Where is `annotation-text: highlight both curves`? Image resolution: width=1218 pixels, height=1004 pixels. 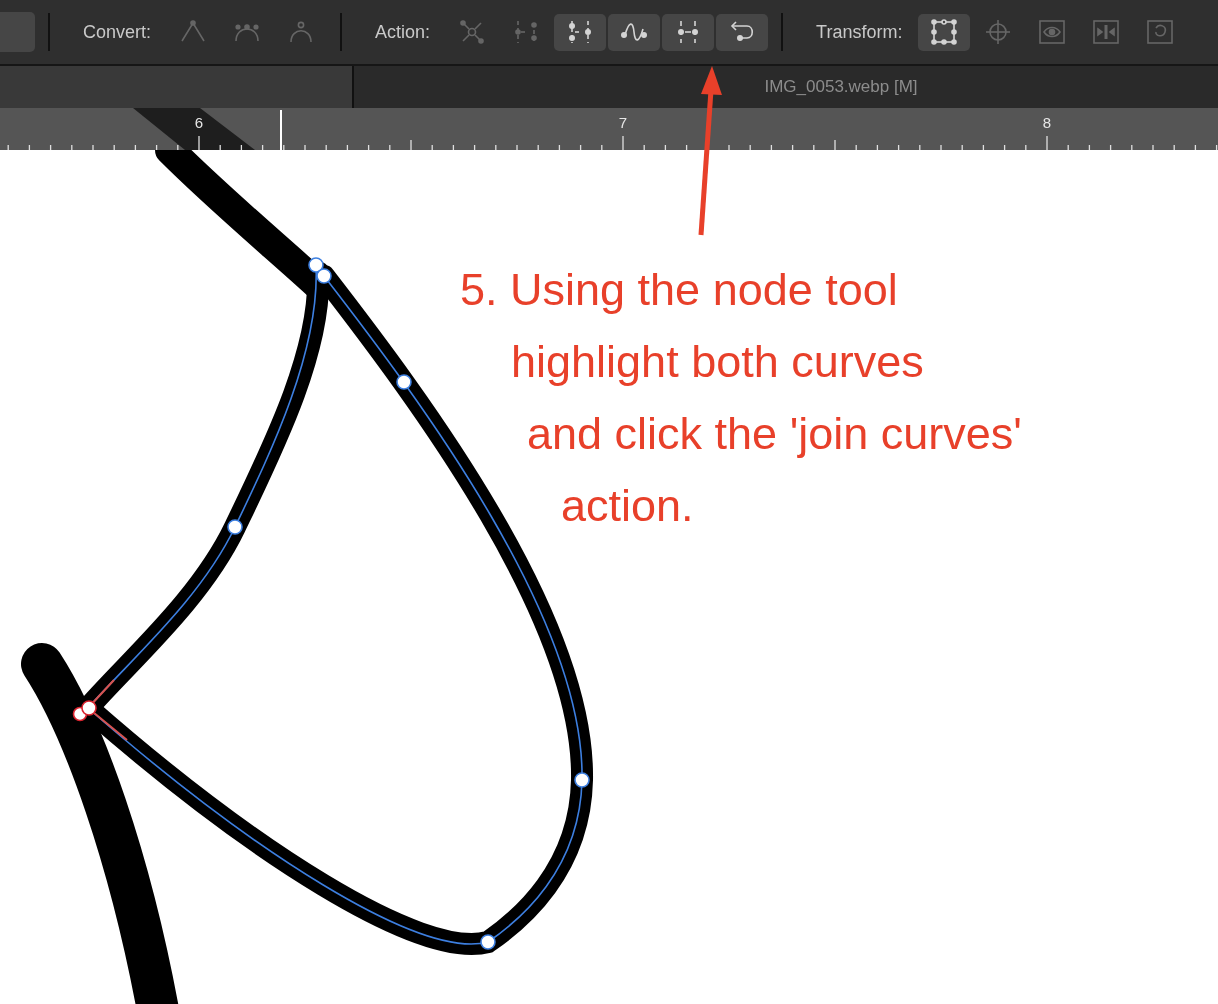
annotation-text: highlight both curves is located at coordinates (717, 362).